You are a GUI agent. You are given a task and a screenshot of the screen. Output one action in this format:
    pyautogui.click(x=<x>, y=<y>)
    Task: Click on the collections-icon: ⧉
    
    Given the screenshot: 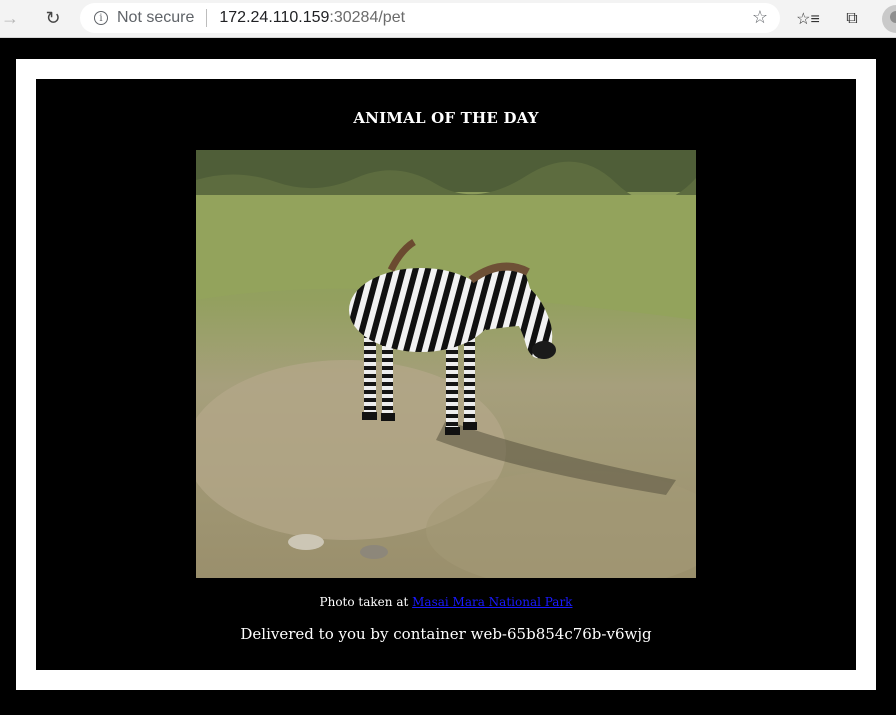 What is the action you would take?
    pyautogui.click(x=852, y=19)
    